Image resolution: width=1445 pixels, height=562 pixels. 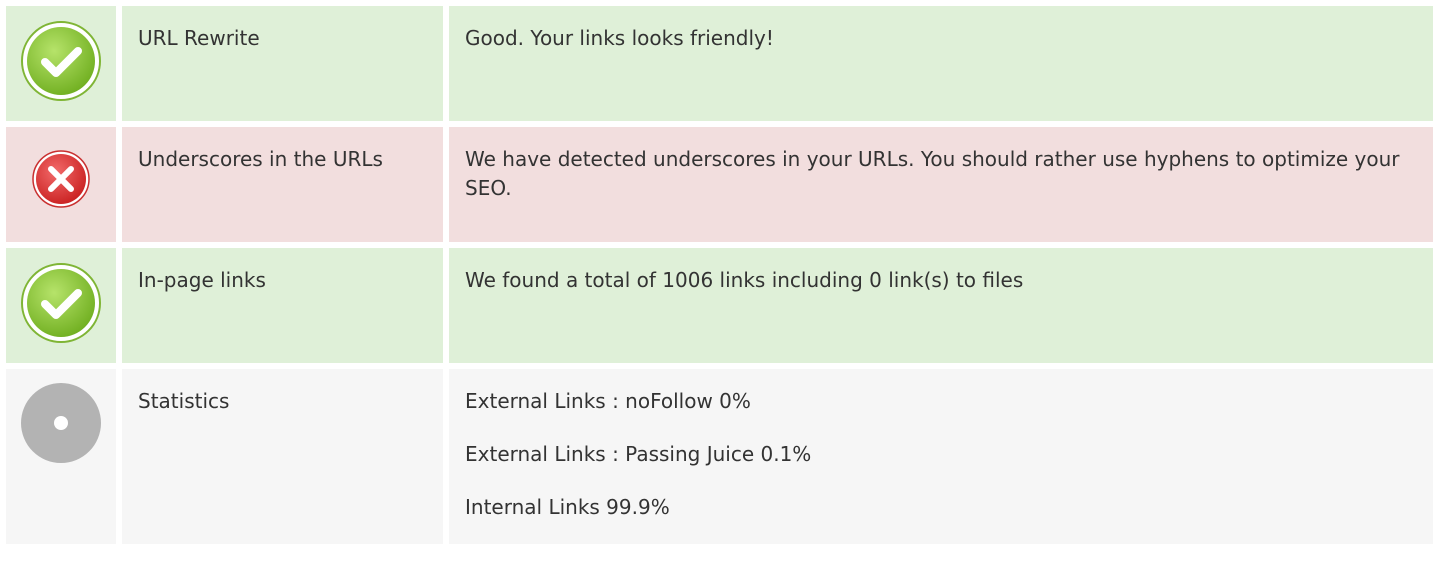 I want to click on stat-internal-links: Internal Links 99.9%, so click(x=567, y=507).